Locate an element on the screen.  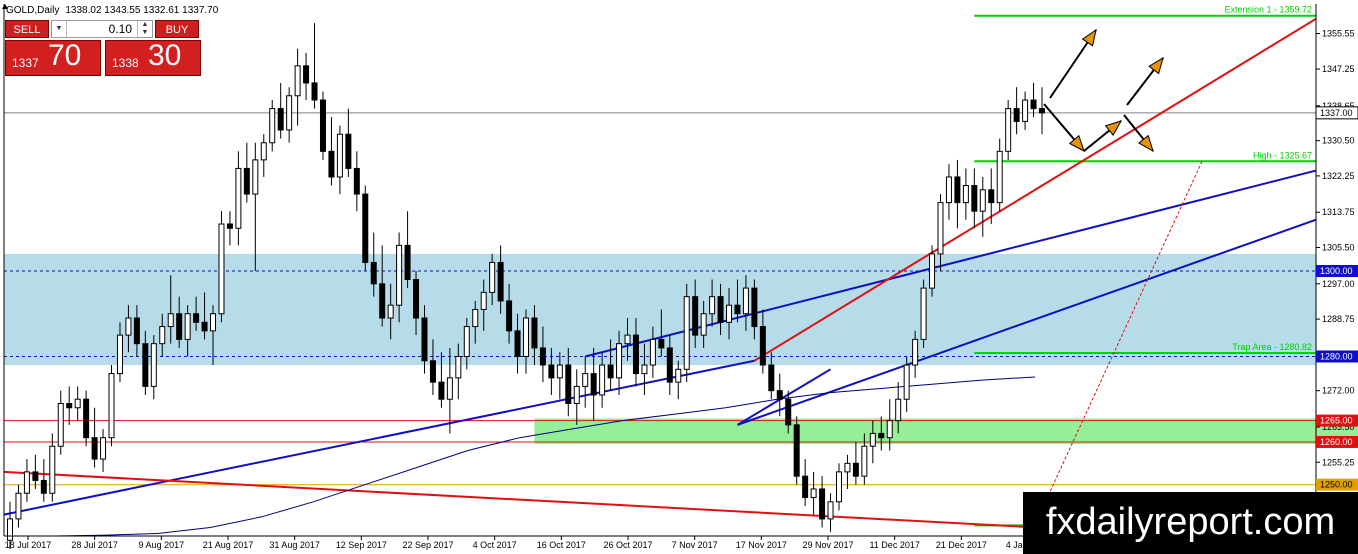
lot-size-value: 0.10 is located at coordinates (100, 29).